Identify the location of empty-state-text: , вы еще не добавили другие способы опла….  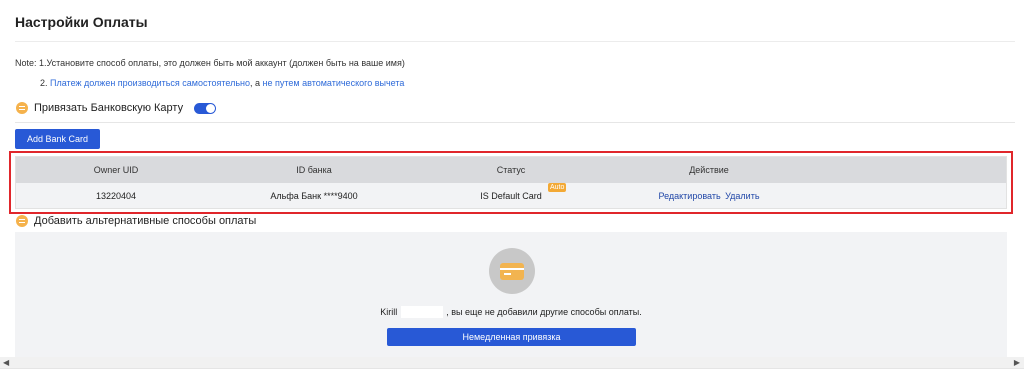
(544, 312).